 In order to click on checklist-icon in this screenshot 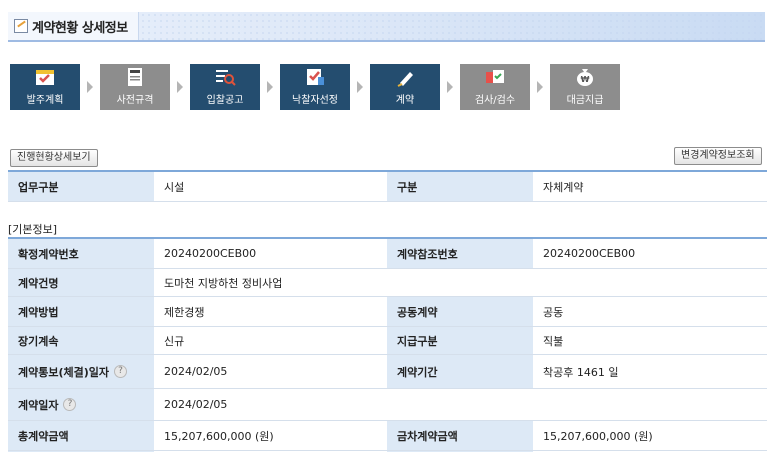, I will do `click(315, 77)`.